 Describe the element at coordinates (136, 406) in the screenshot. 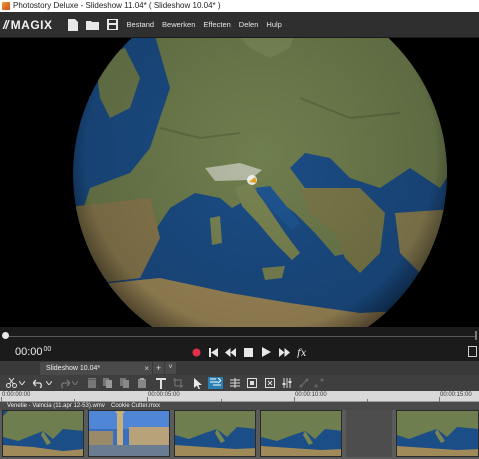

I see `clip-label-cookie-cutter: Cookie Cutter.mxx` at that location.